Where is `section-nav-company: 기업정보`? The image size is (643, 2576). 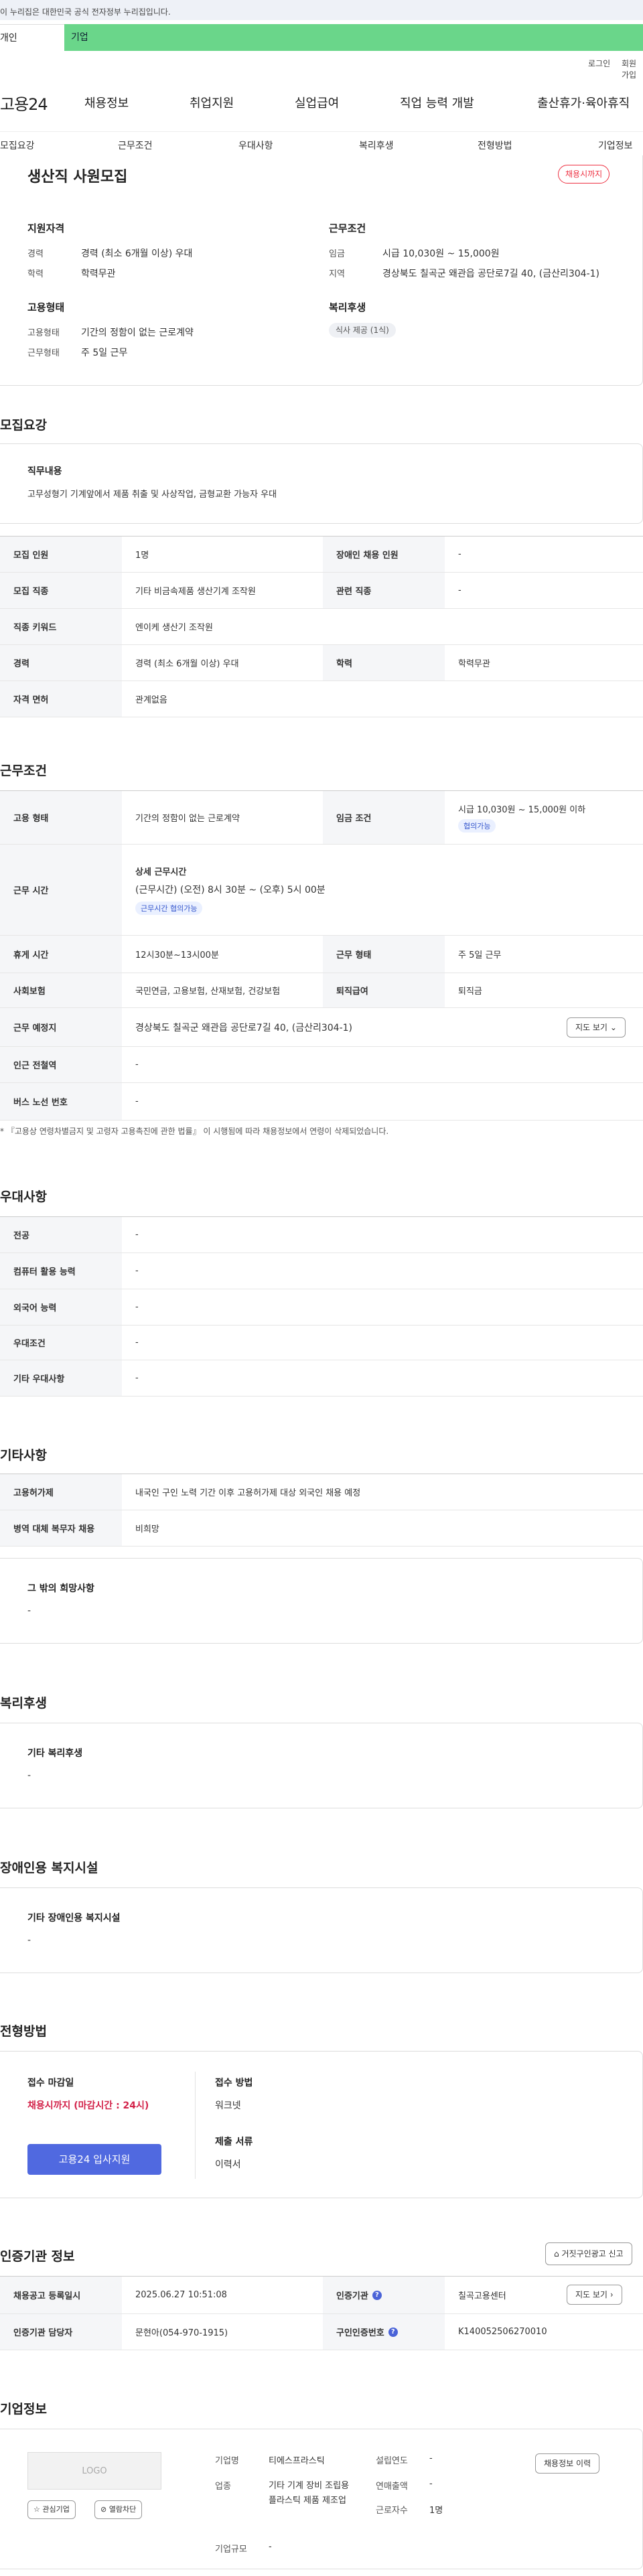
section-nav-company: 기업정보 is located at coordinates (615, 145).